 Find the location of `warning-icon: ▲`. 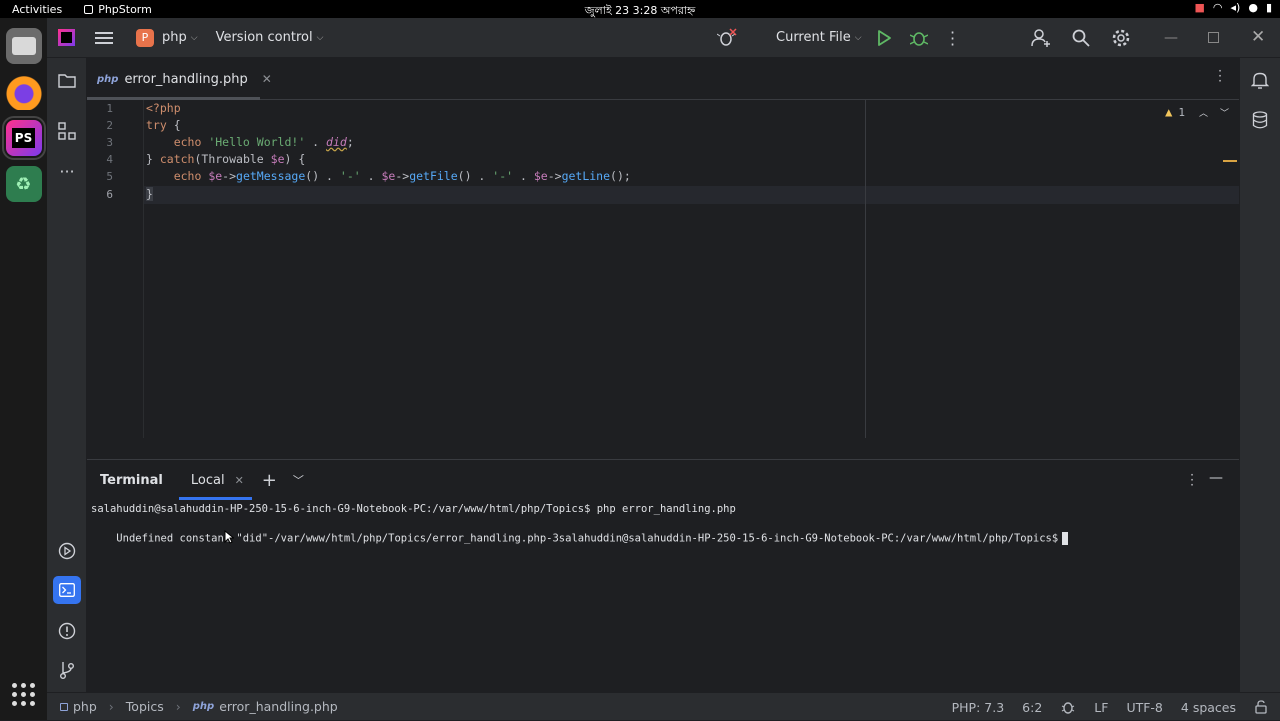

warning-icon: ▲ is located at coordinates (1169, 112).